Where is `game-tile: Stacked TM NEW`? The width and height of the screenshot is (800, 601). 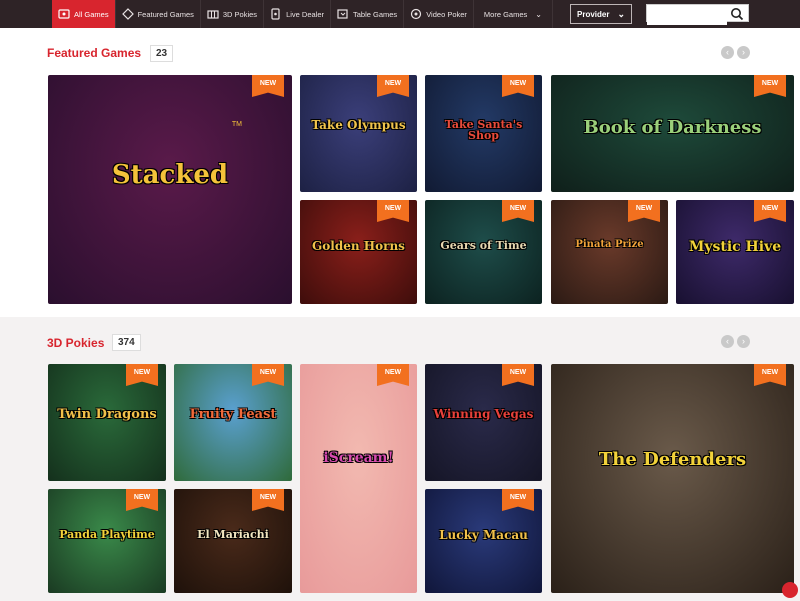 game-tile: Stacked TM NEW is located at coordinates (170, 189).